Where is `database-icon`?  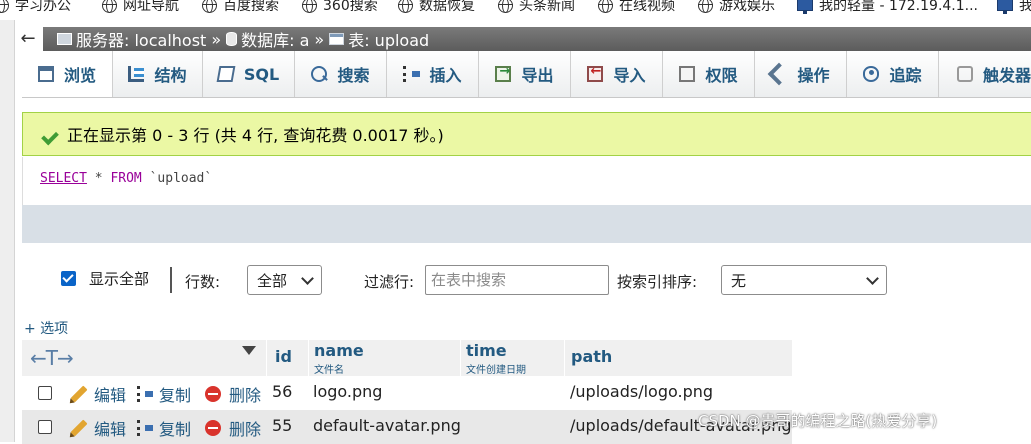 database-icon is located at coordinates (232, 39).